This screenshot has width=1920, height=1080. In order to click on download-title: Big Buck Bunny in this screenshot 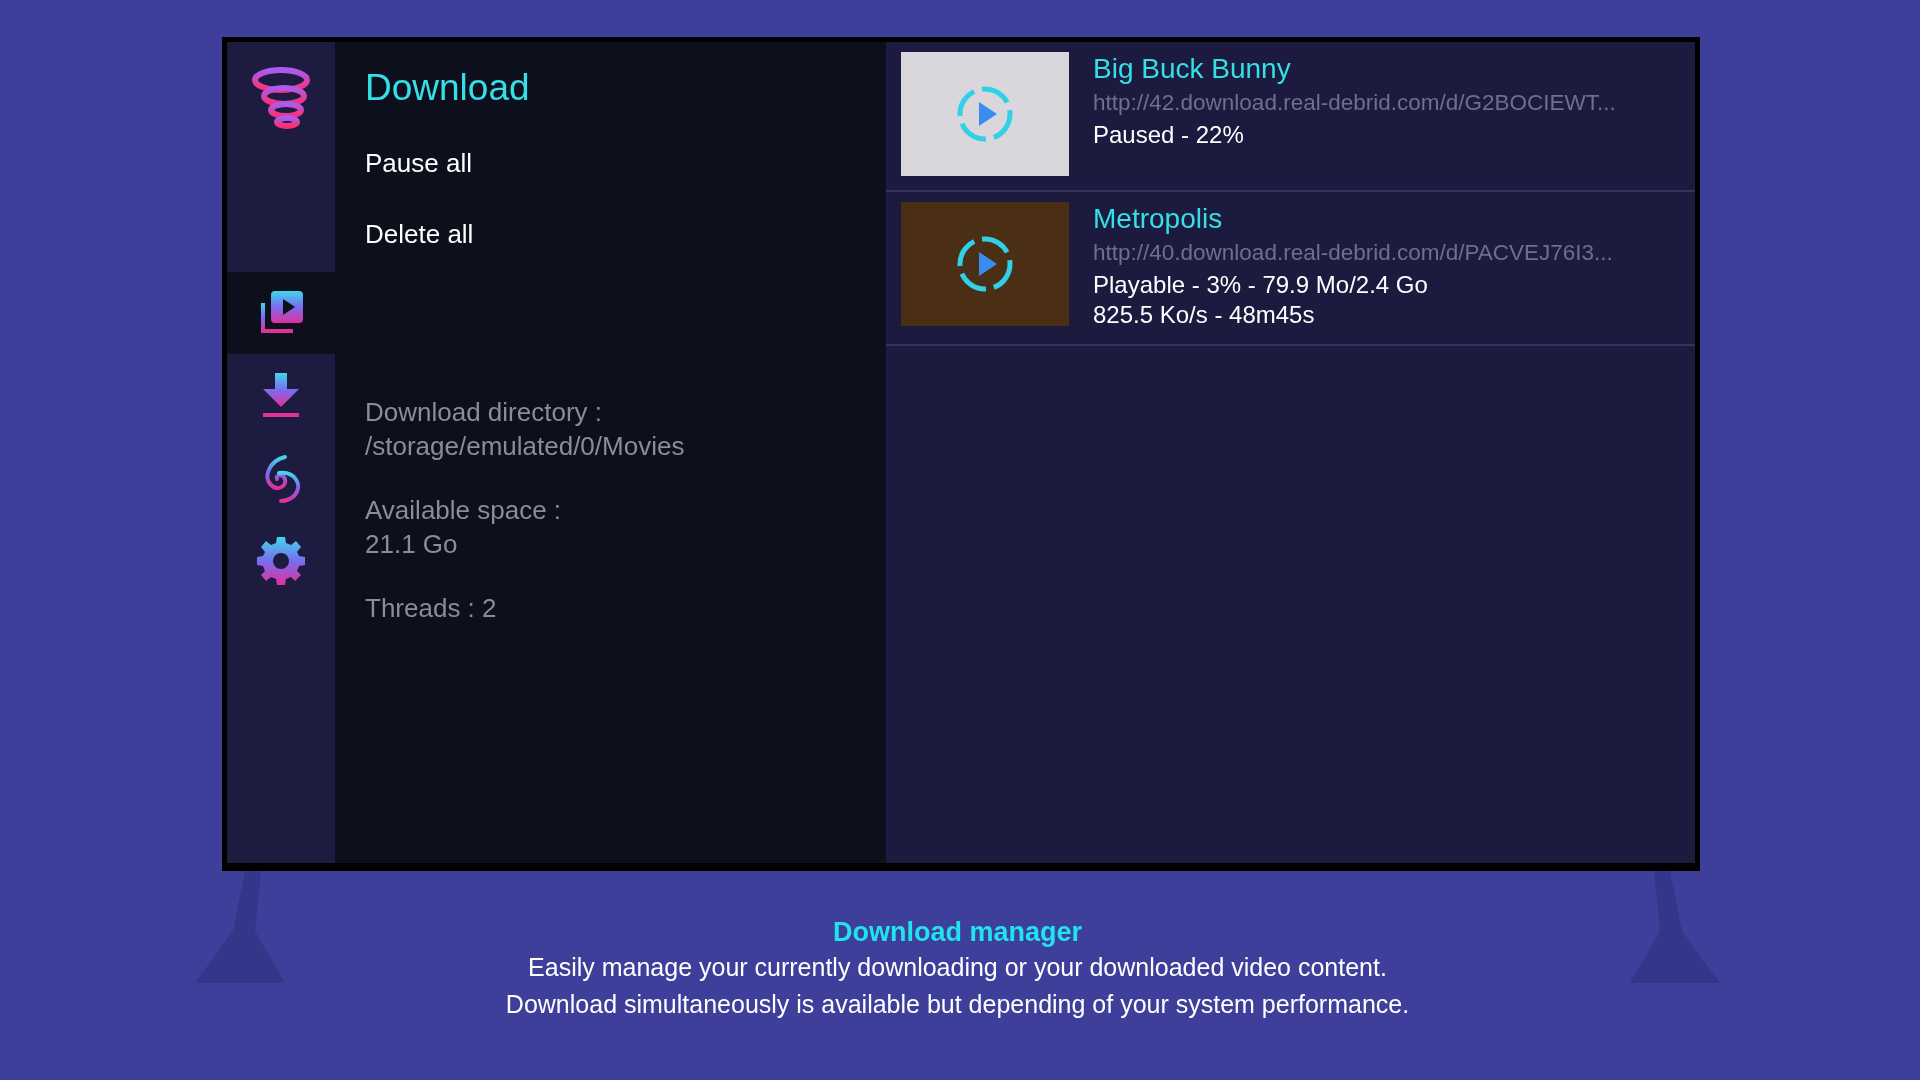, I will do `click(1192, 69)`.